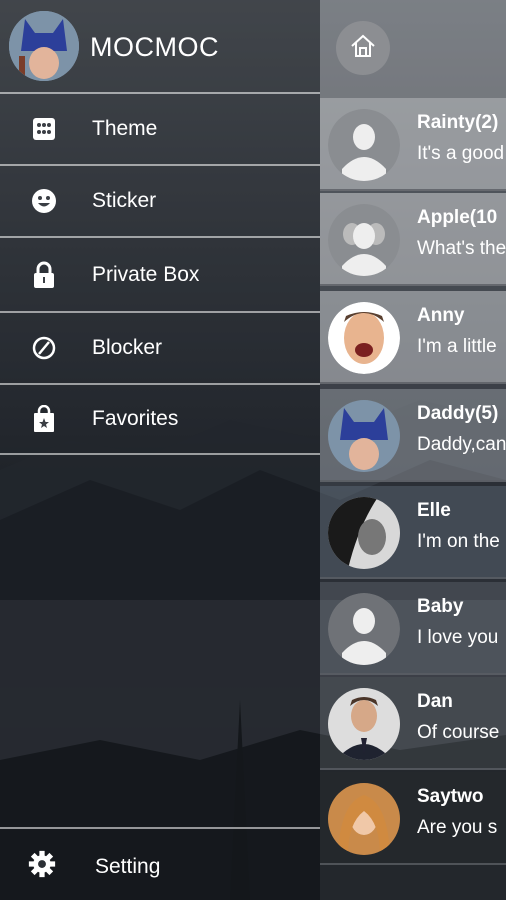 The height and width of the screenshot is (900, 506). What do you see at coordinates (125, 128) in the screenshot?
I see `menu-label-theme: Theme` at bounding box center [125, 128].